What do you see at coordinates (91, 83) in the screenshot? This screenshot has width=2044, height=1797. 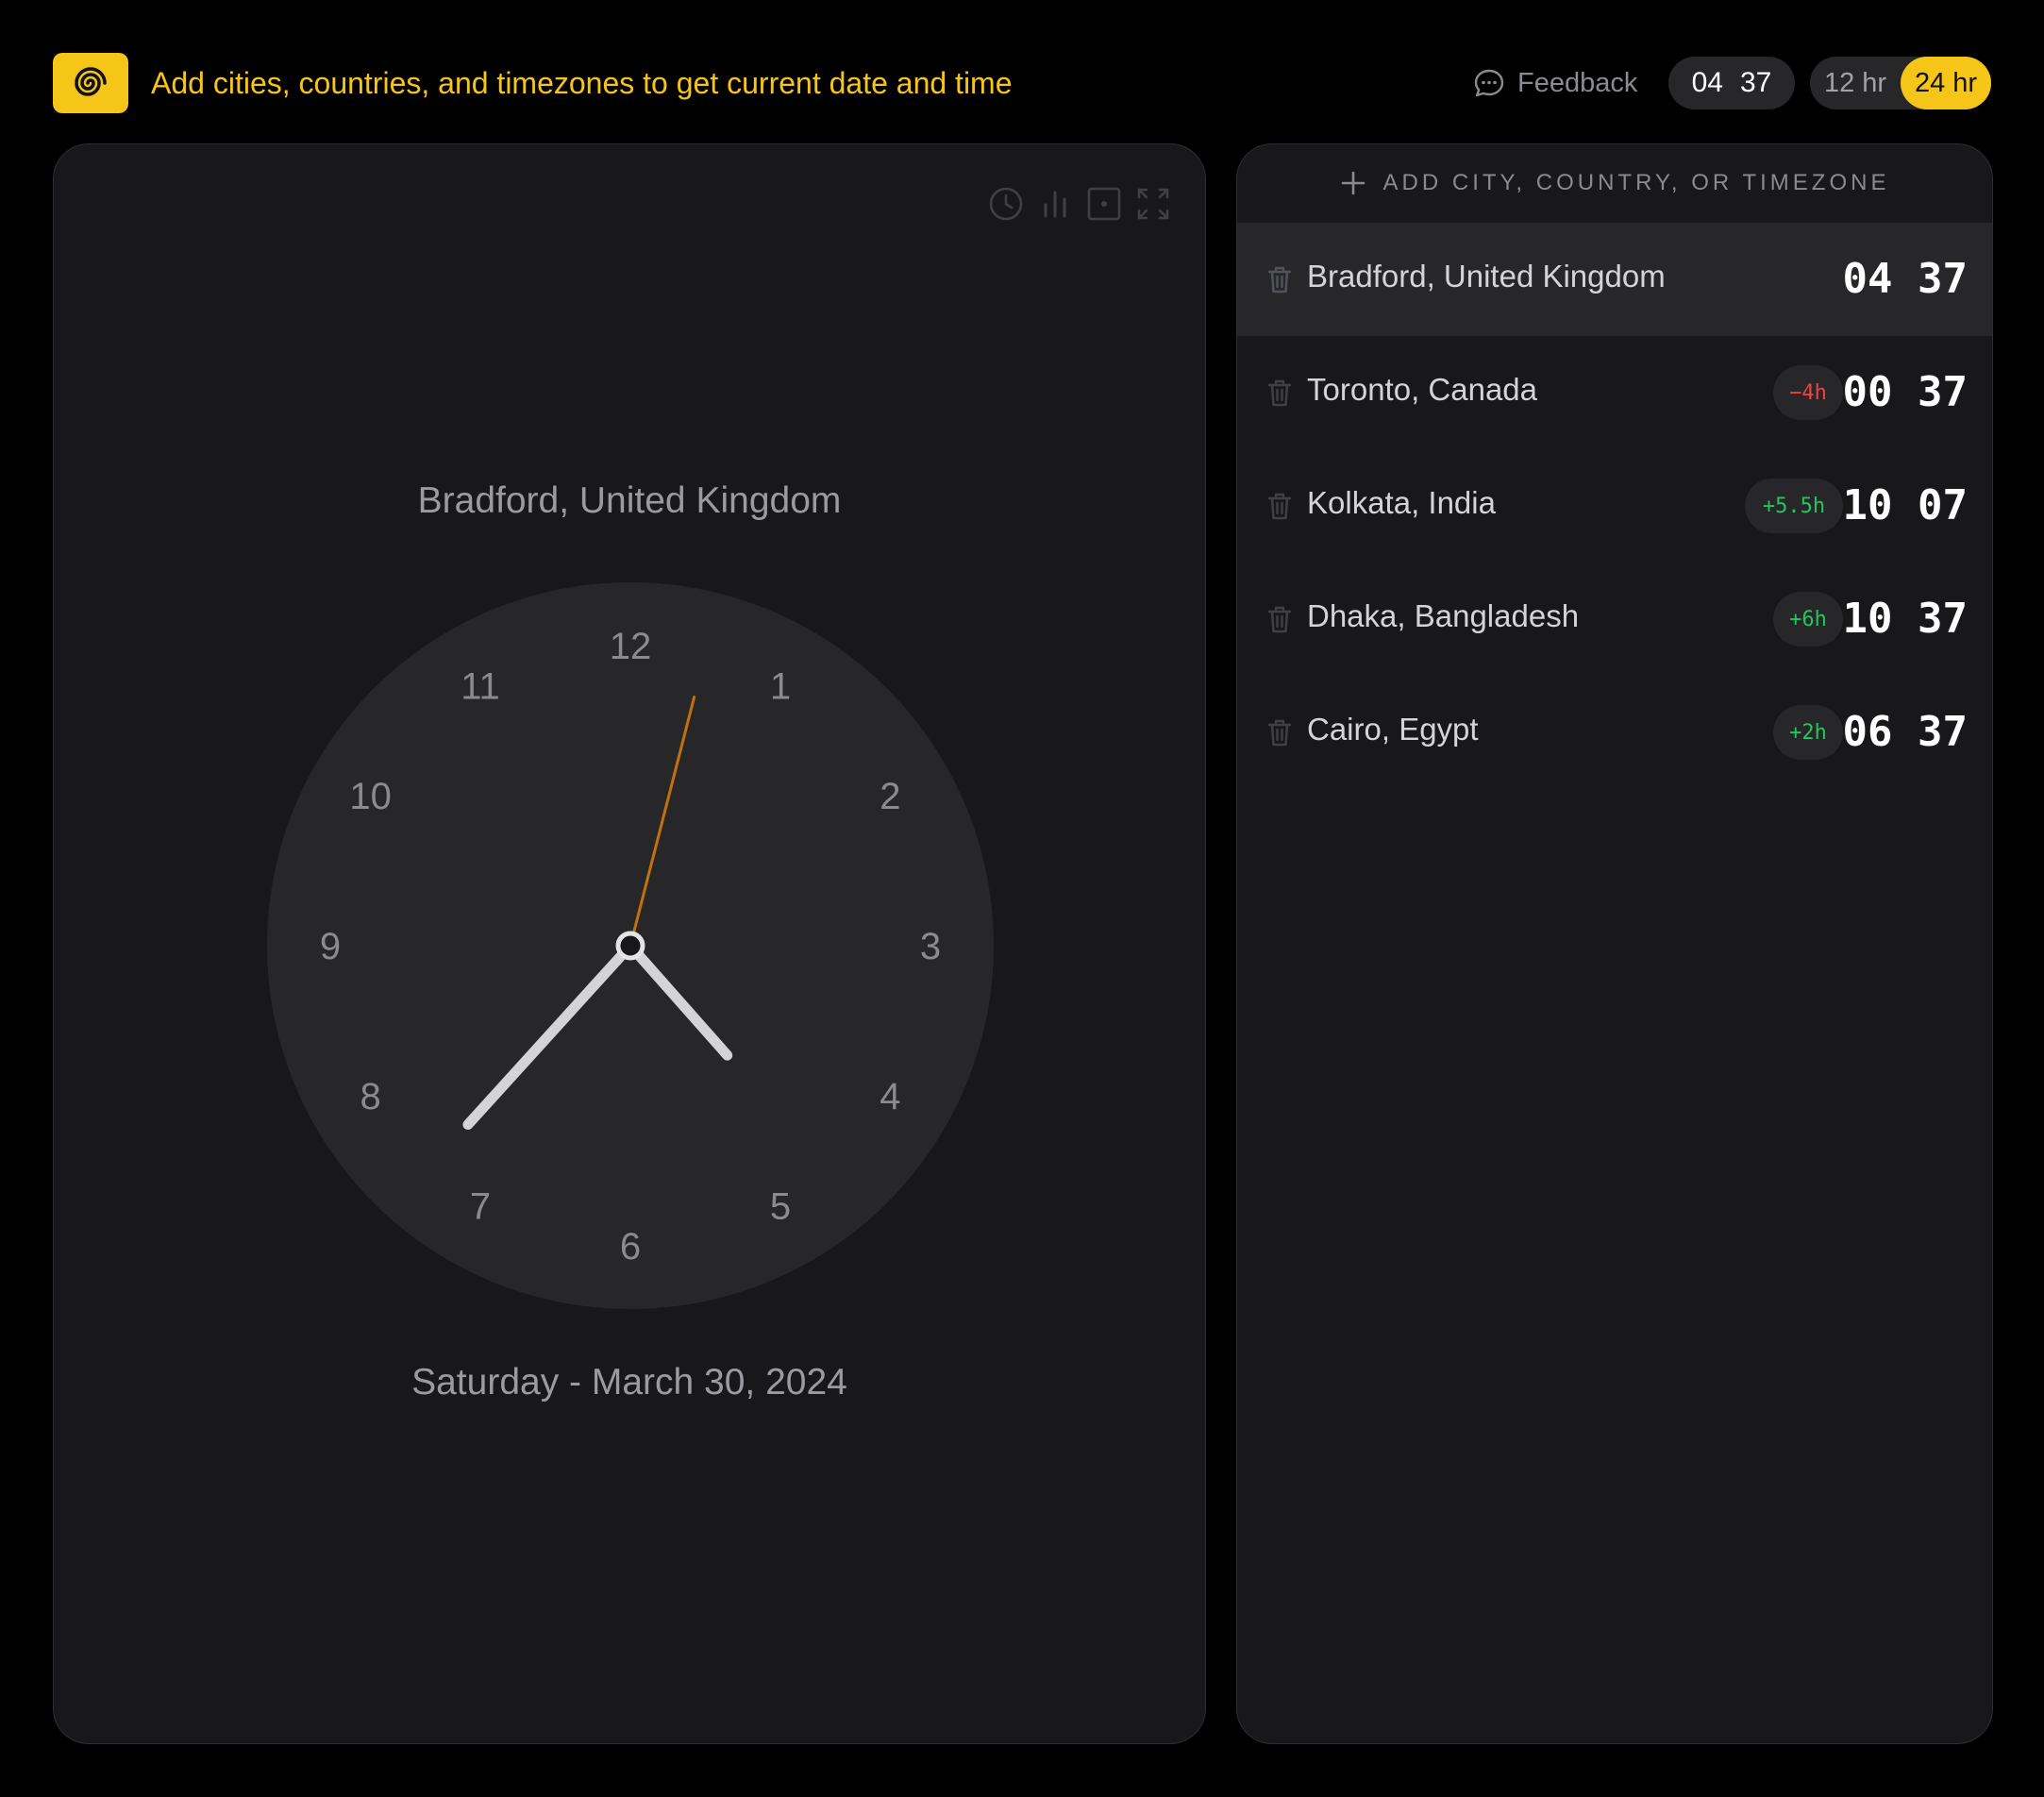 I see `spiral-logo-icon` at bounding box center [91, 83].